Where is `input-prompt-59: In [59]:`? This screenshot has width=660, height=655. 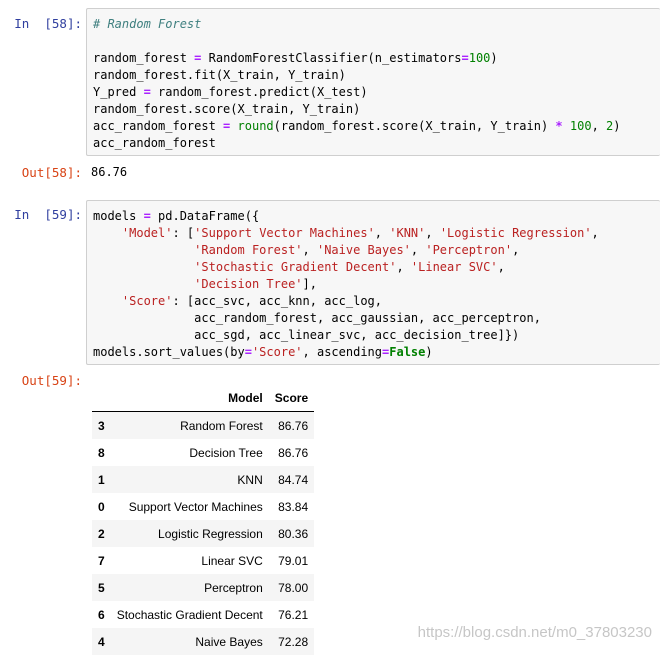
input-prompt-59: In [59]: is located at coordinates (48, 214).